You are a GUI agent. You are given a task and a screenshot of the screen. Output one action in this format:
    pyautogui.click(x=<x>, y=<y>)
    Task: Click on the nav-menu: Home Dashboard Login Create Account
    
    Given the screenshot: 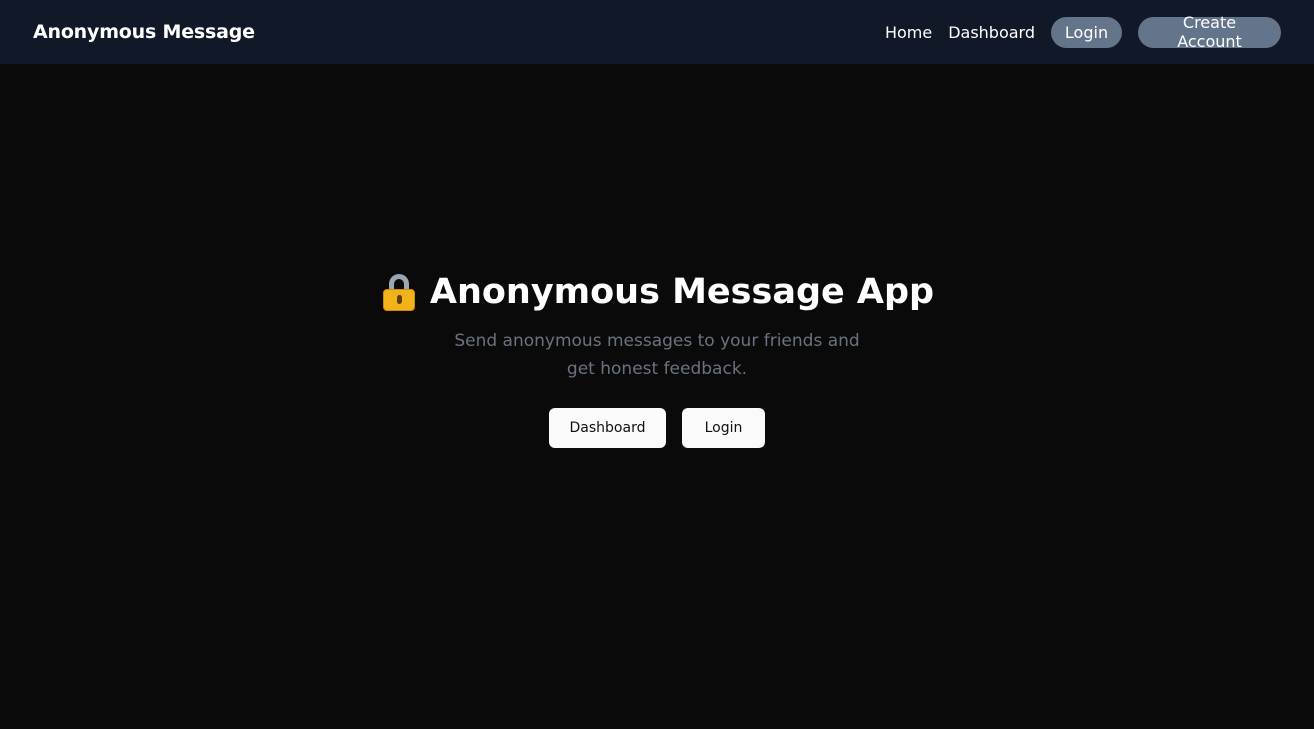 What is the action you would take?
    pyautogui.click(x=1083, y=32)
    